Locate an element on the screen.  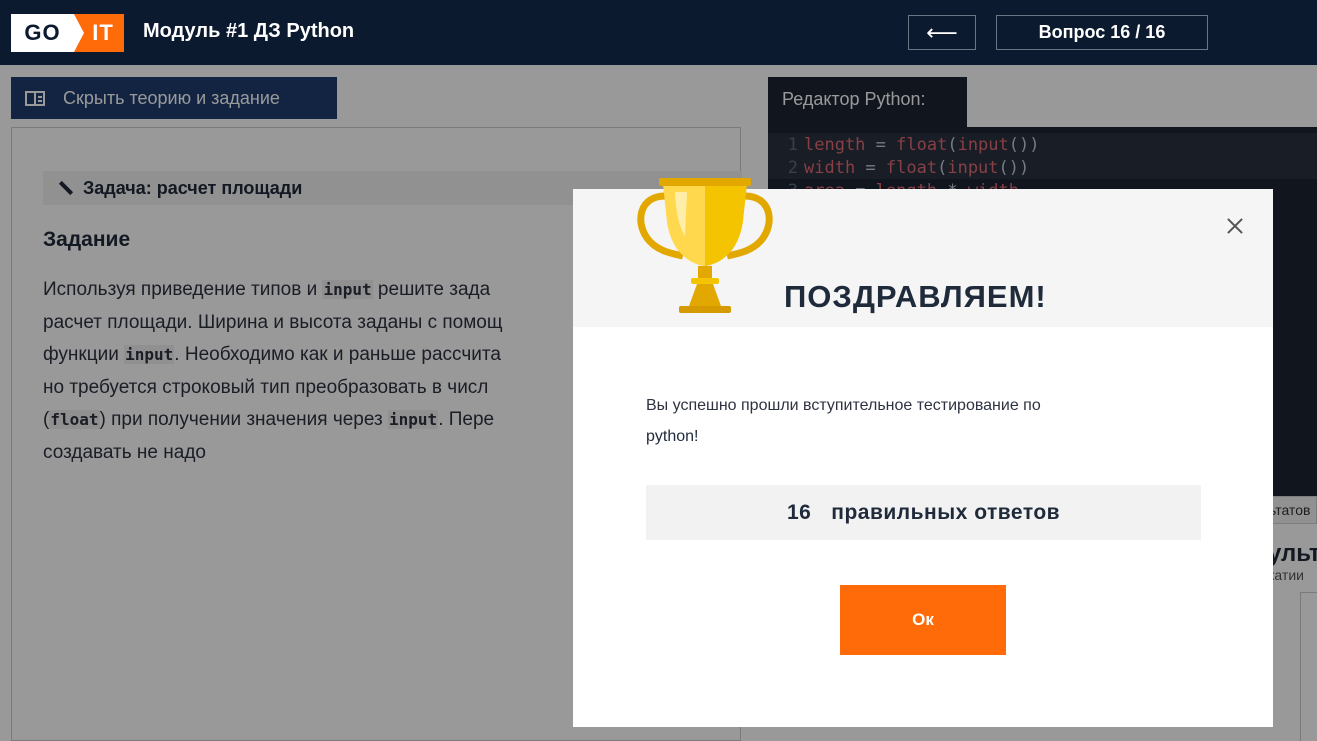
question-counter: Вопрос 16 / 16 is located at coordinates (1102, 32).